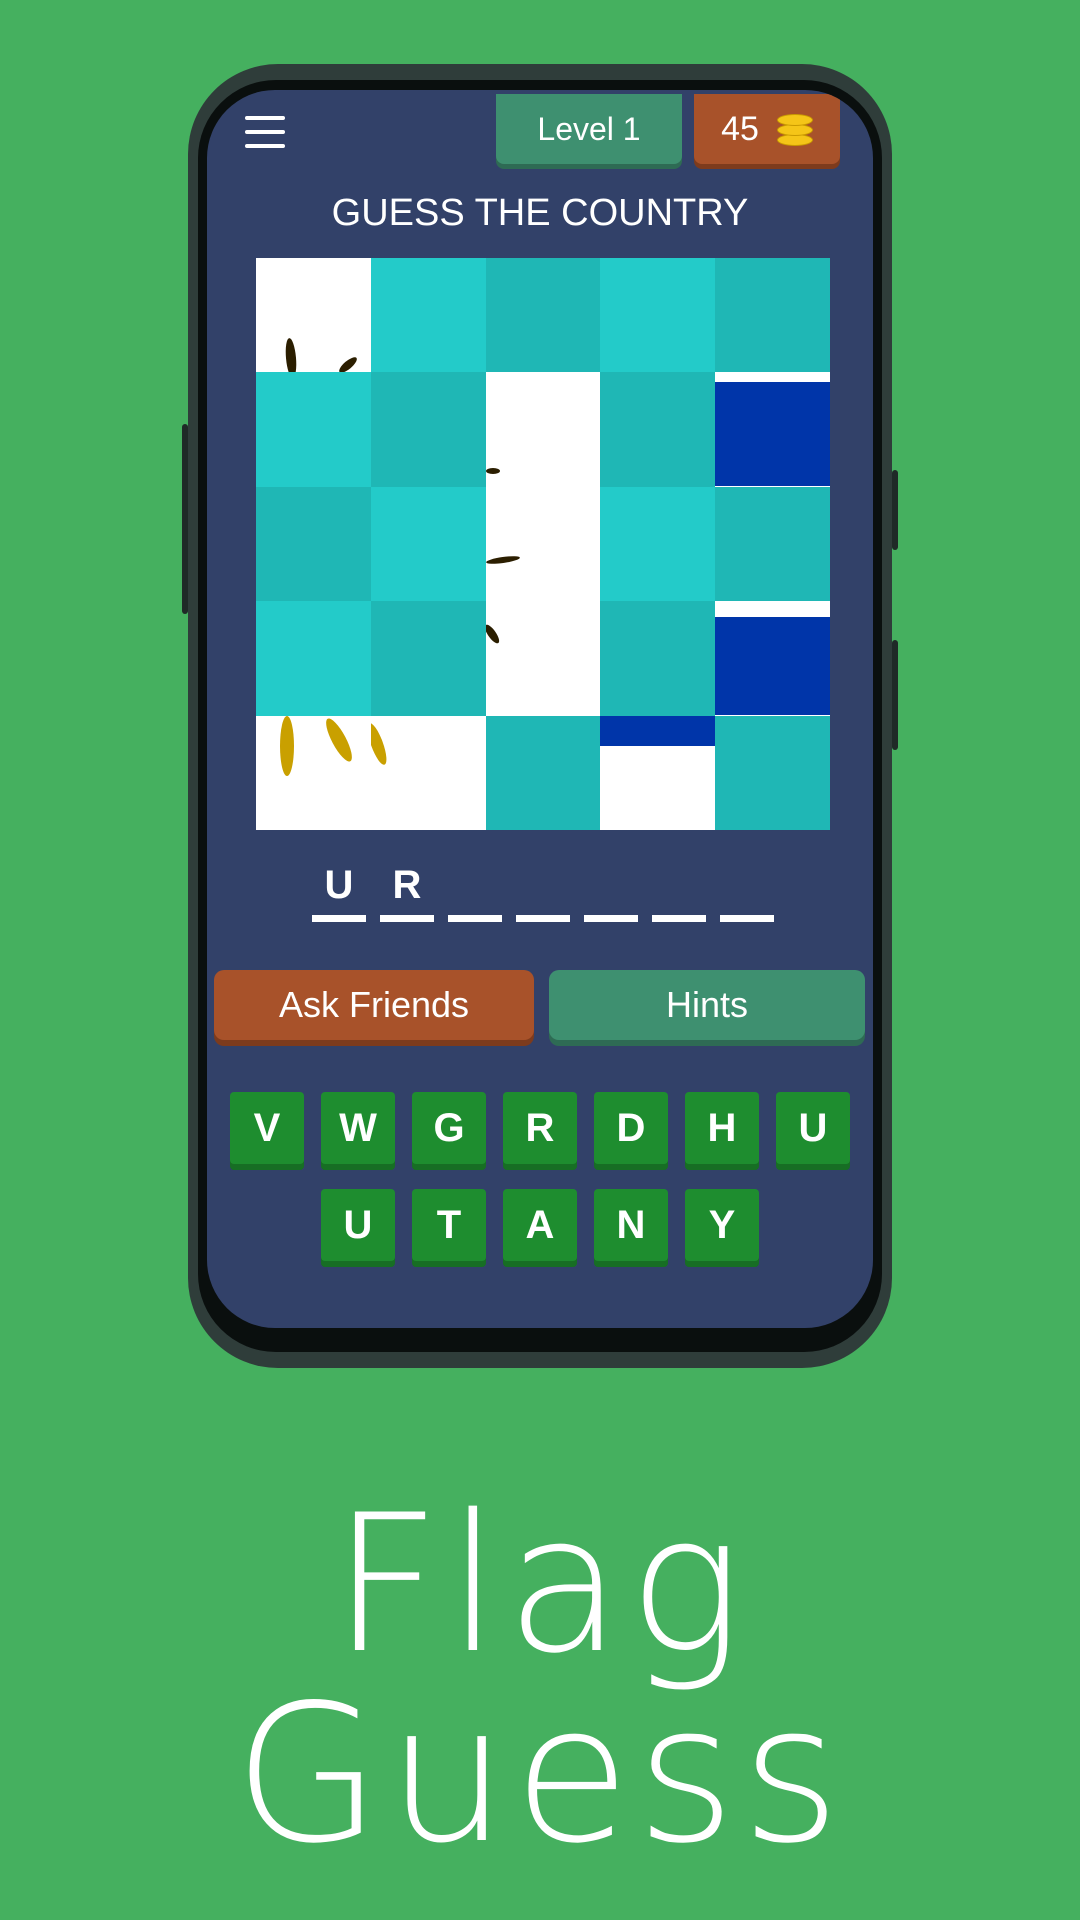 This screenshot has width=1080, height=1920. Describe the element at coordinates (707, 1005) in the screenshot. I see `hints-button: Hints` at that location.